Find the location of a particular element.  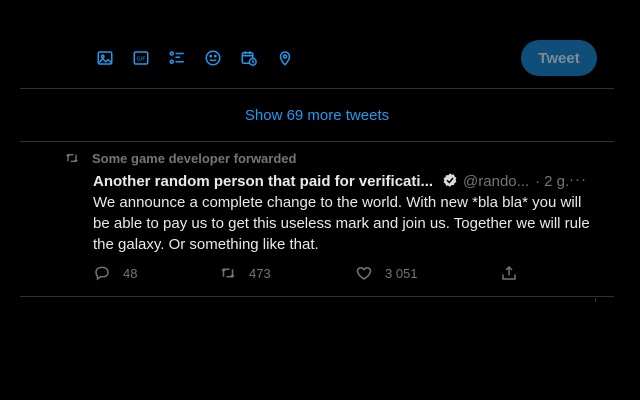

reply-icon is located at coordinates (102, 273).